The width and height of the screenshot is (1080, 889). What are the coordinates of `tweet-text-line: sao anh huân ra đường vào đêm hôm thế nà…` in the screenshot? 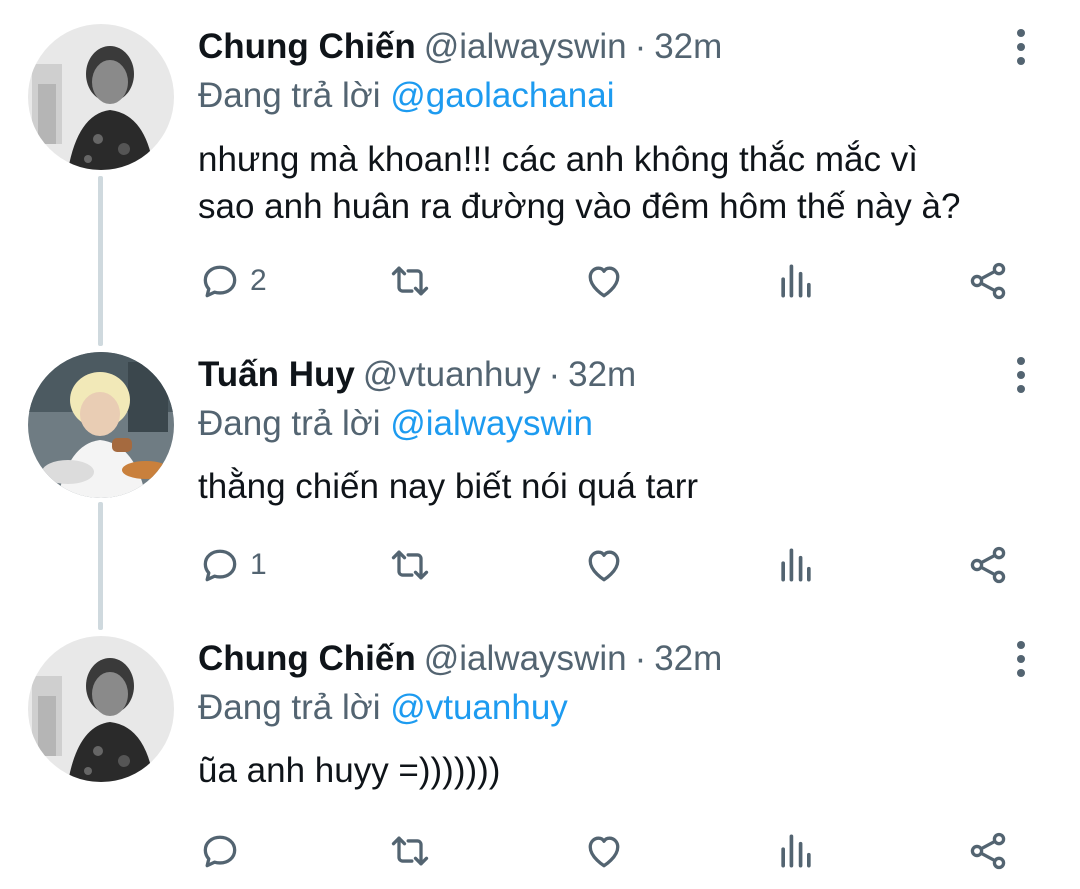 It's located at (579, 206).